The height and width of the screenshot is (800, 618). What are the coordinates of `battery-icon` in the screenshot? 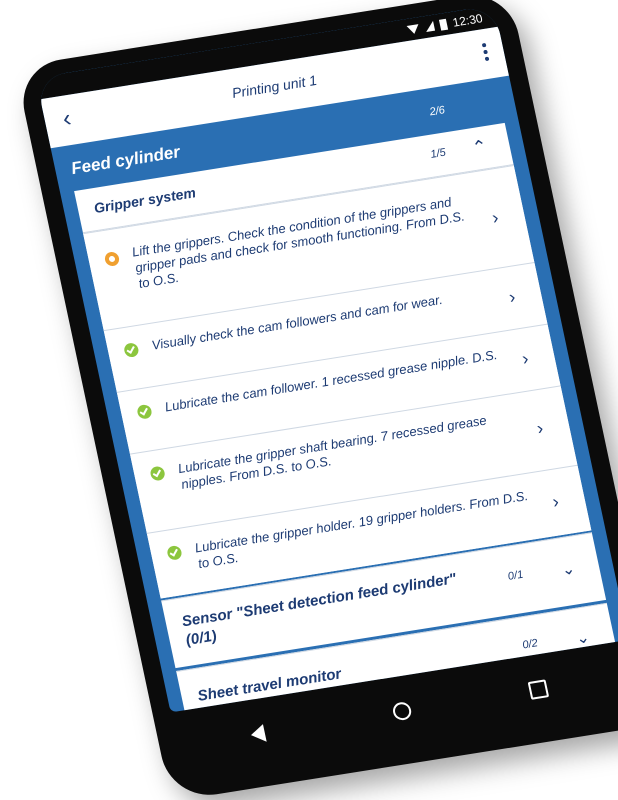 It's located at (443, 24).